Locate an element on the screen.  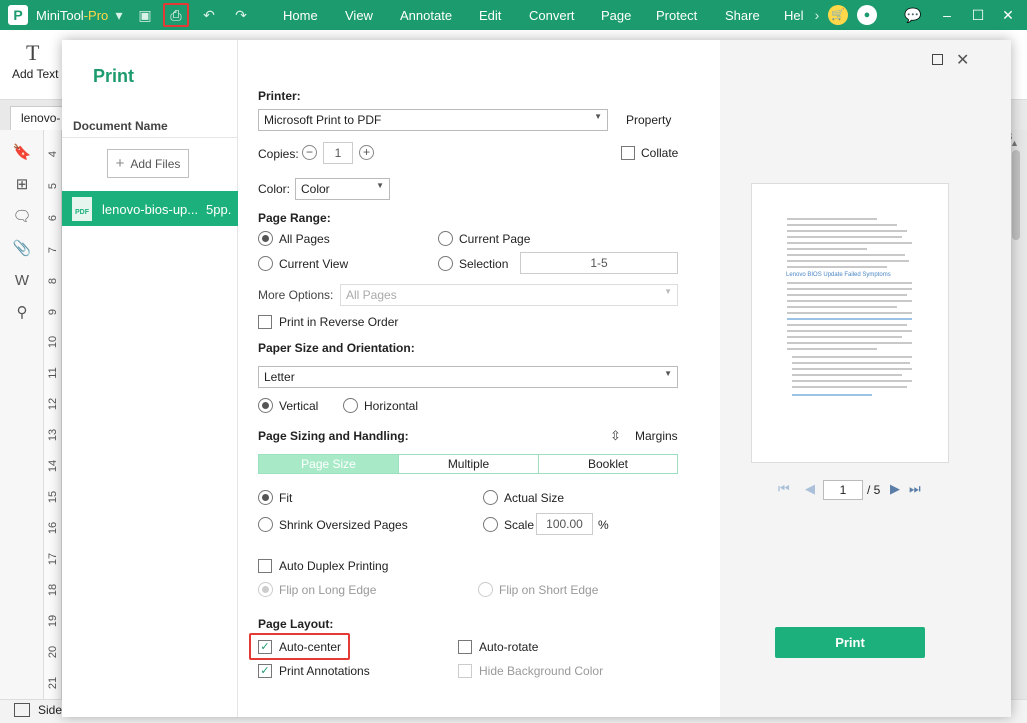
scale-radio is located at coordinates (490, 524).